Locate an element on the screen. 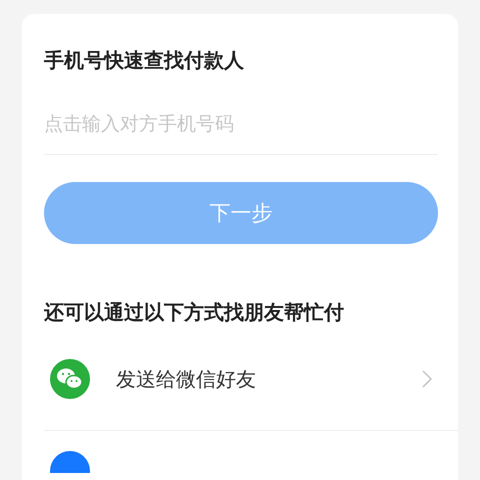 The height and width of the screenshot is (480, 480). share-option: 发送给微信好友 is located at coordinates (251, 379).